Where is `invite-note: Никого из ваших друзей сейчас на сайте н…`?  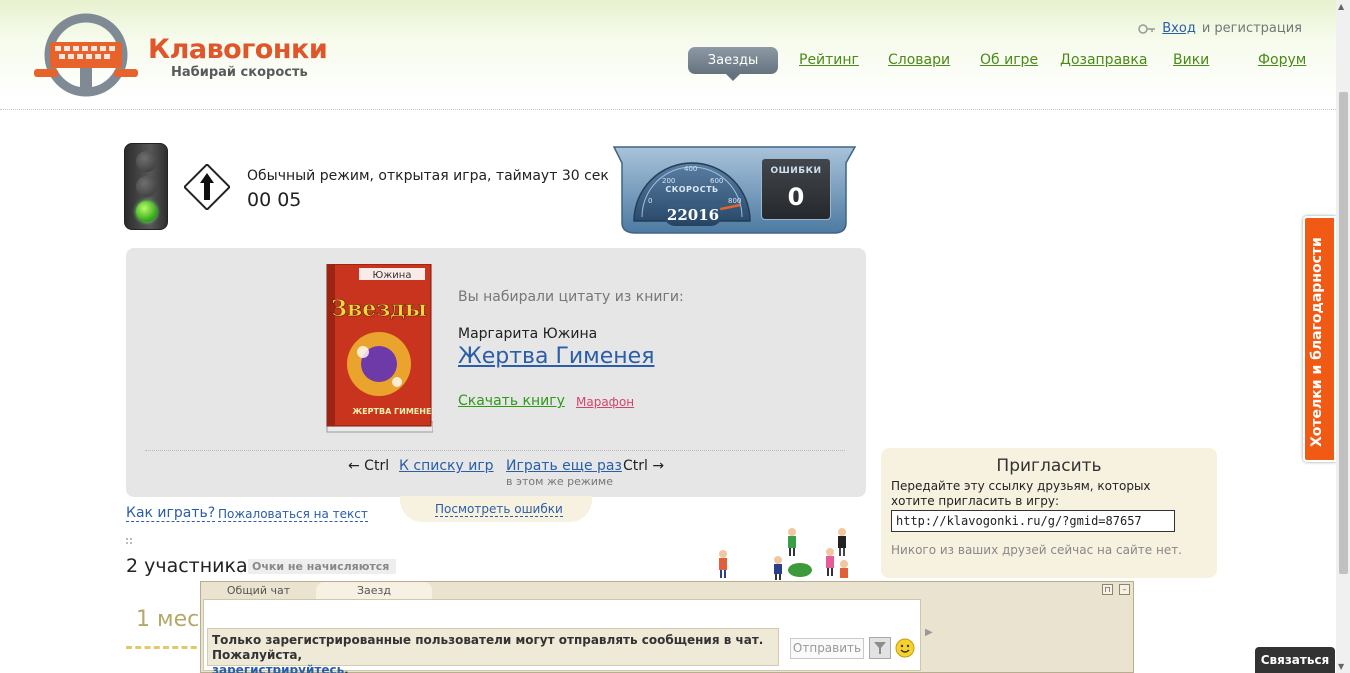 invite-note: Никого из ваших друзей сейчас на сайте н… is located at coordinates (1036, 550).